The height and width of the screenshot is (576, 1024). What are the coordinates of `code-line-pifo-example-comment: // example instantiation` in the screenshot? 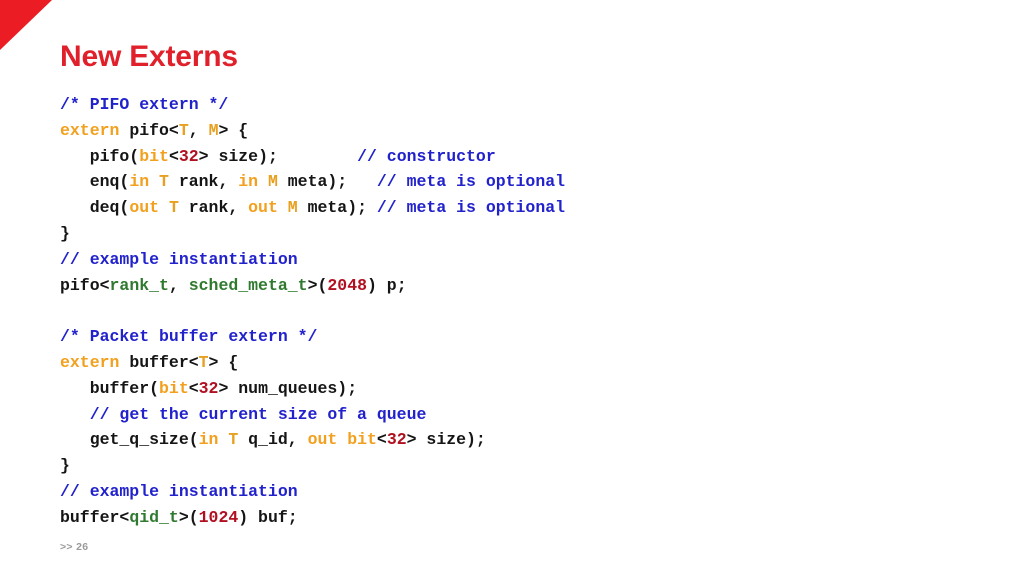 It's located at (510, 260).